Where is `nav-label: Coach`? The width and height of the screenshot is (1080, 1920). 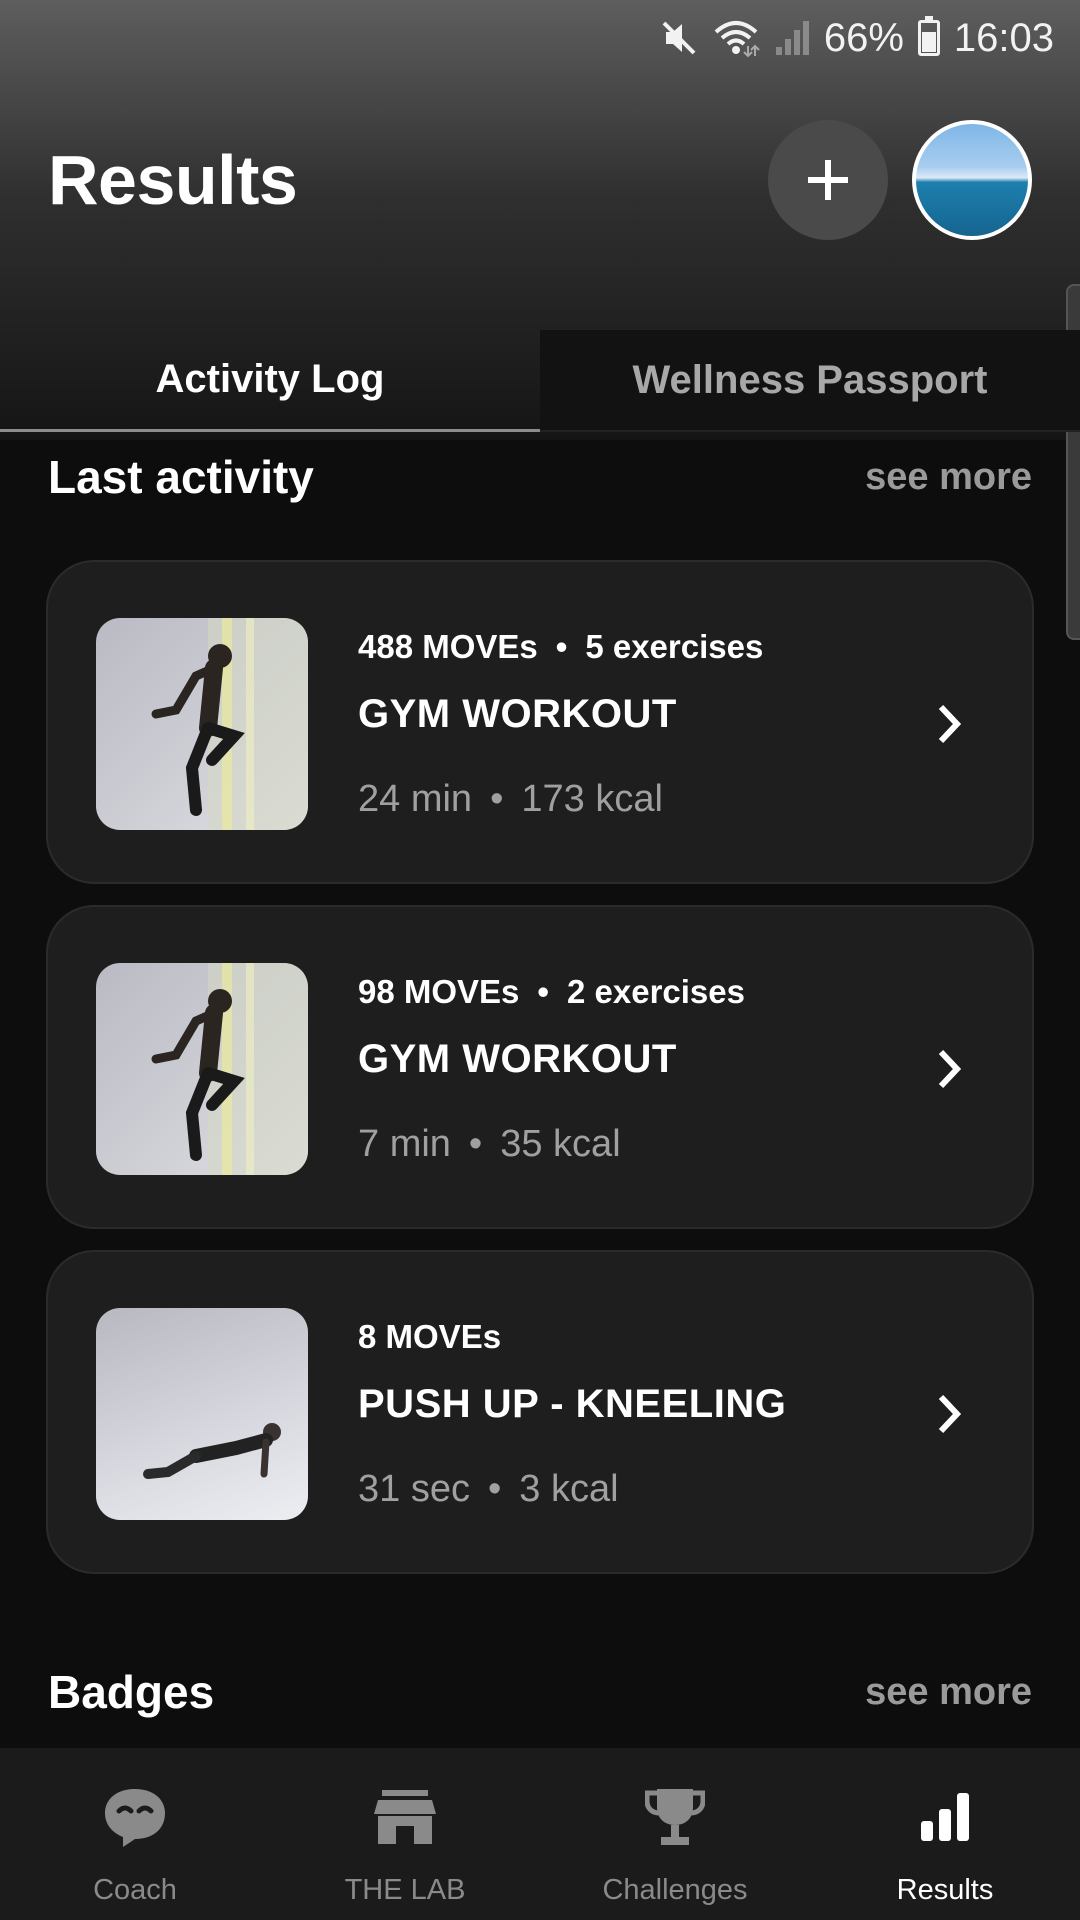 nav-label: Coach is located at coordinates (135, 1890).